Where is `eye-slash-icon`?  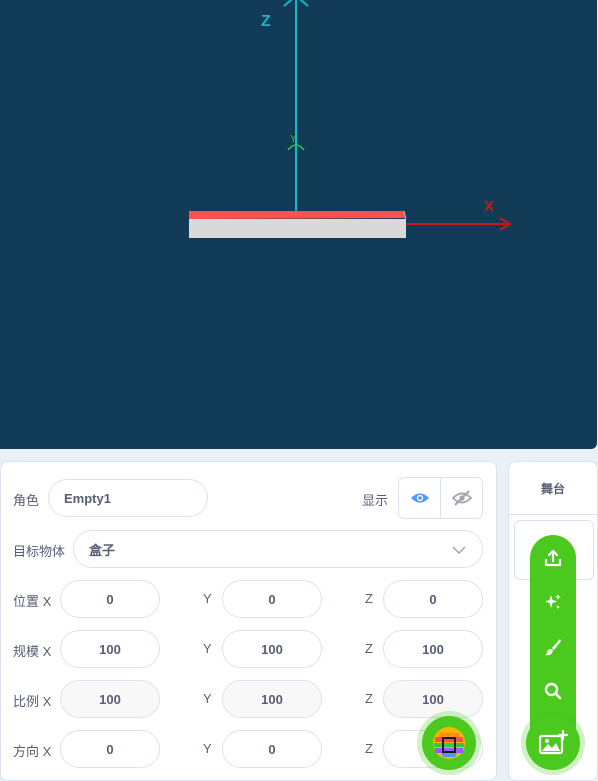 eye-slash-icon is located at coordinates (461, 498).